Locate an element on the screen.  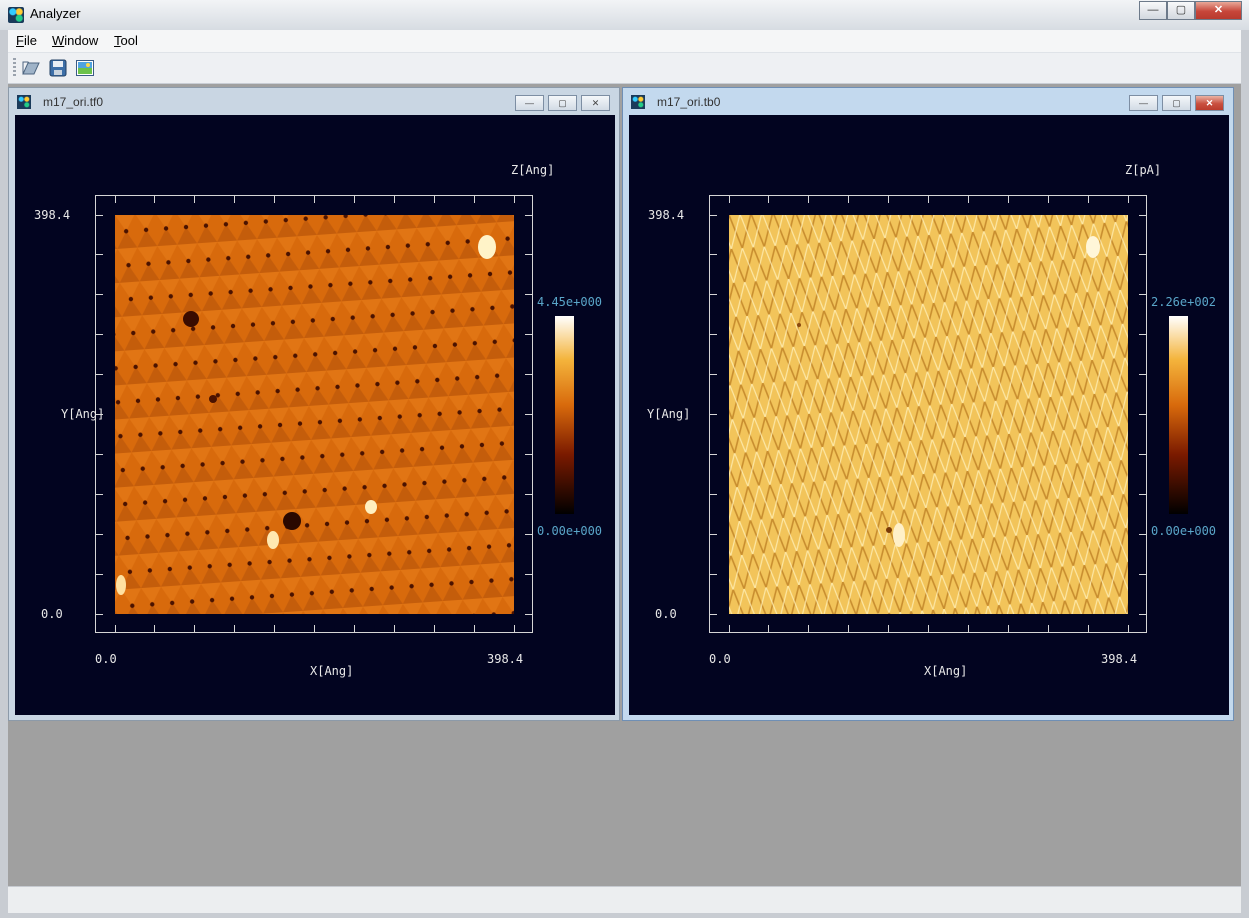
minimize-button: — is located at coordinates (1153, 10).